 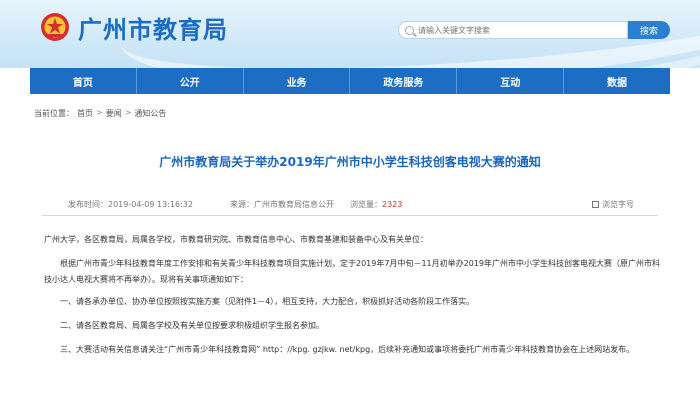 What do you see at coordinates (55, 27) in the screenshot?
I see `emblem-icon` at bounding box center [55, 27].